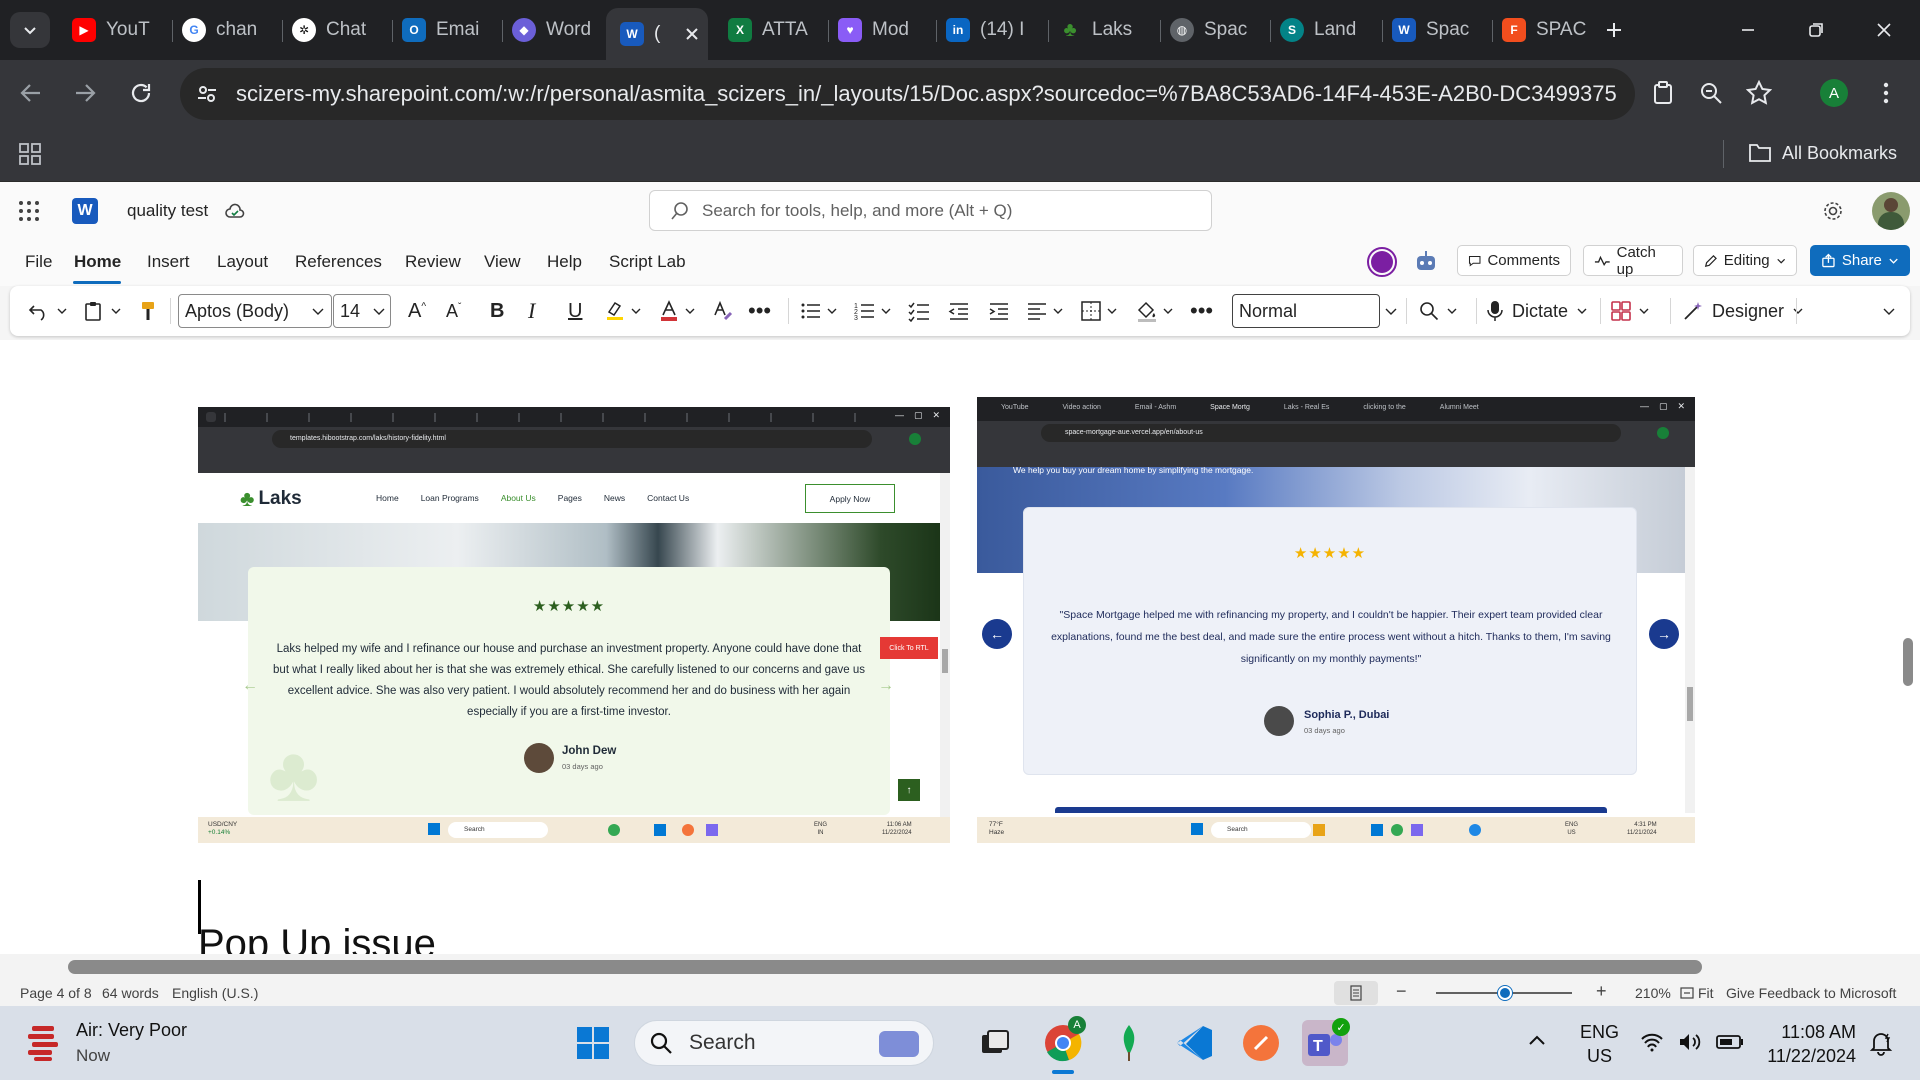 The width and height of the screenshot is (1920, 1080). I want to click on feedback-link: Give Feedback to Microsoft, so click(1811, 993).